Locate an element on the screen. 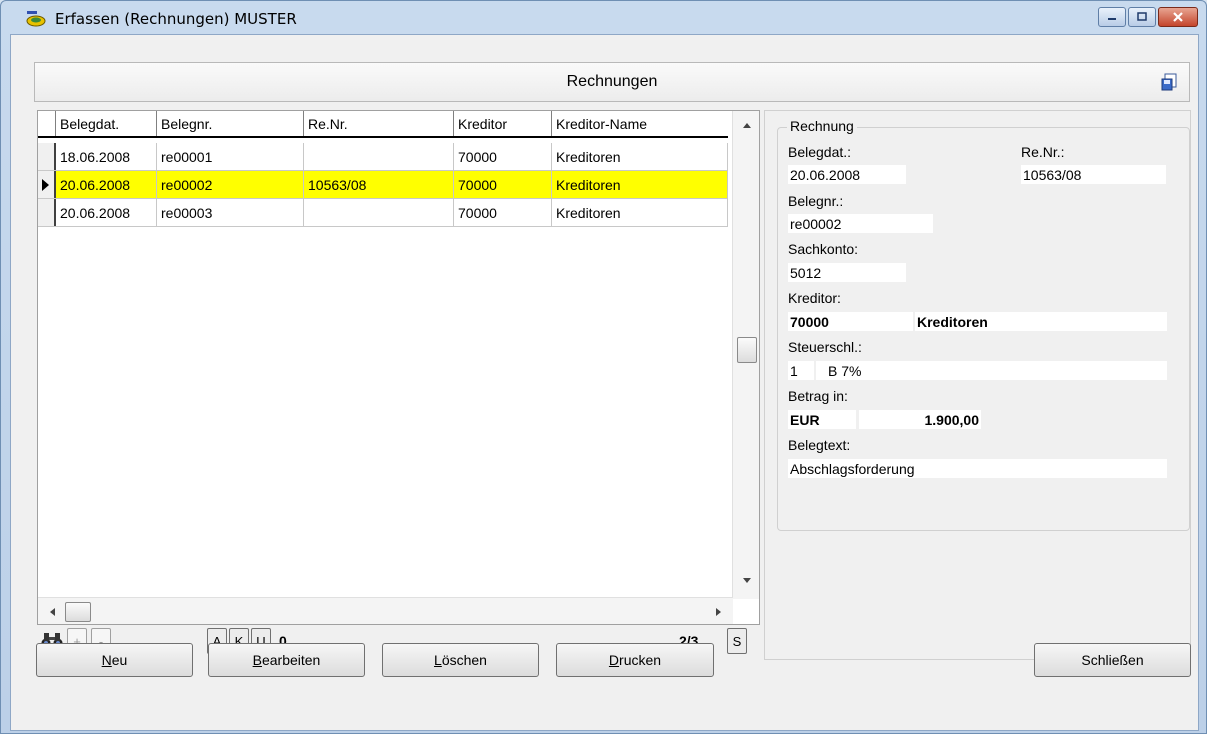 The height and width of the screenshot is (734, 1207). scroll-down-icon is located at coordinates (747, 580).